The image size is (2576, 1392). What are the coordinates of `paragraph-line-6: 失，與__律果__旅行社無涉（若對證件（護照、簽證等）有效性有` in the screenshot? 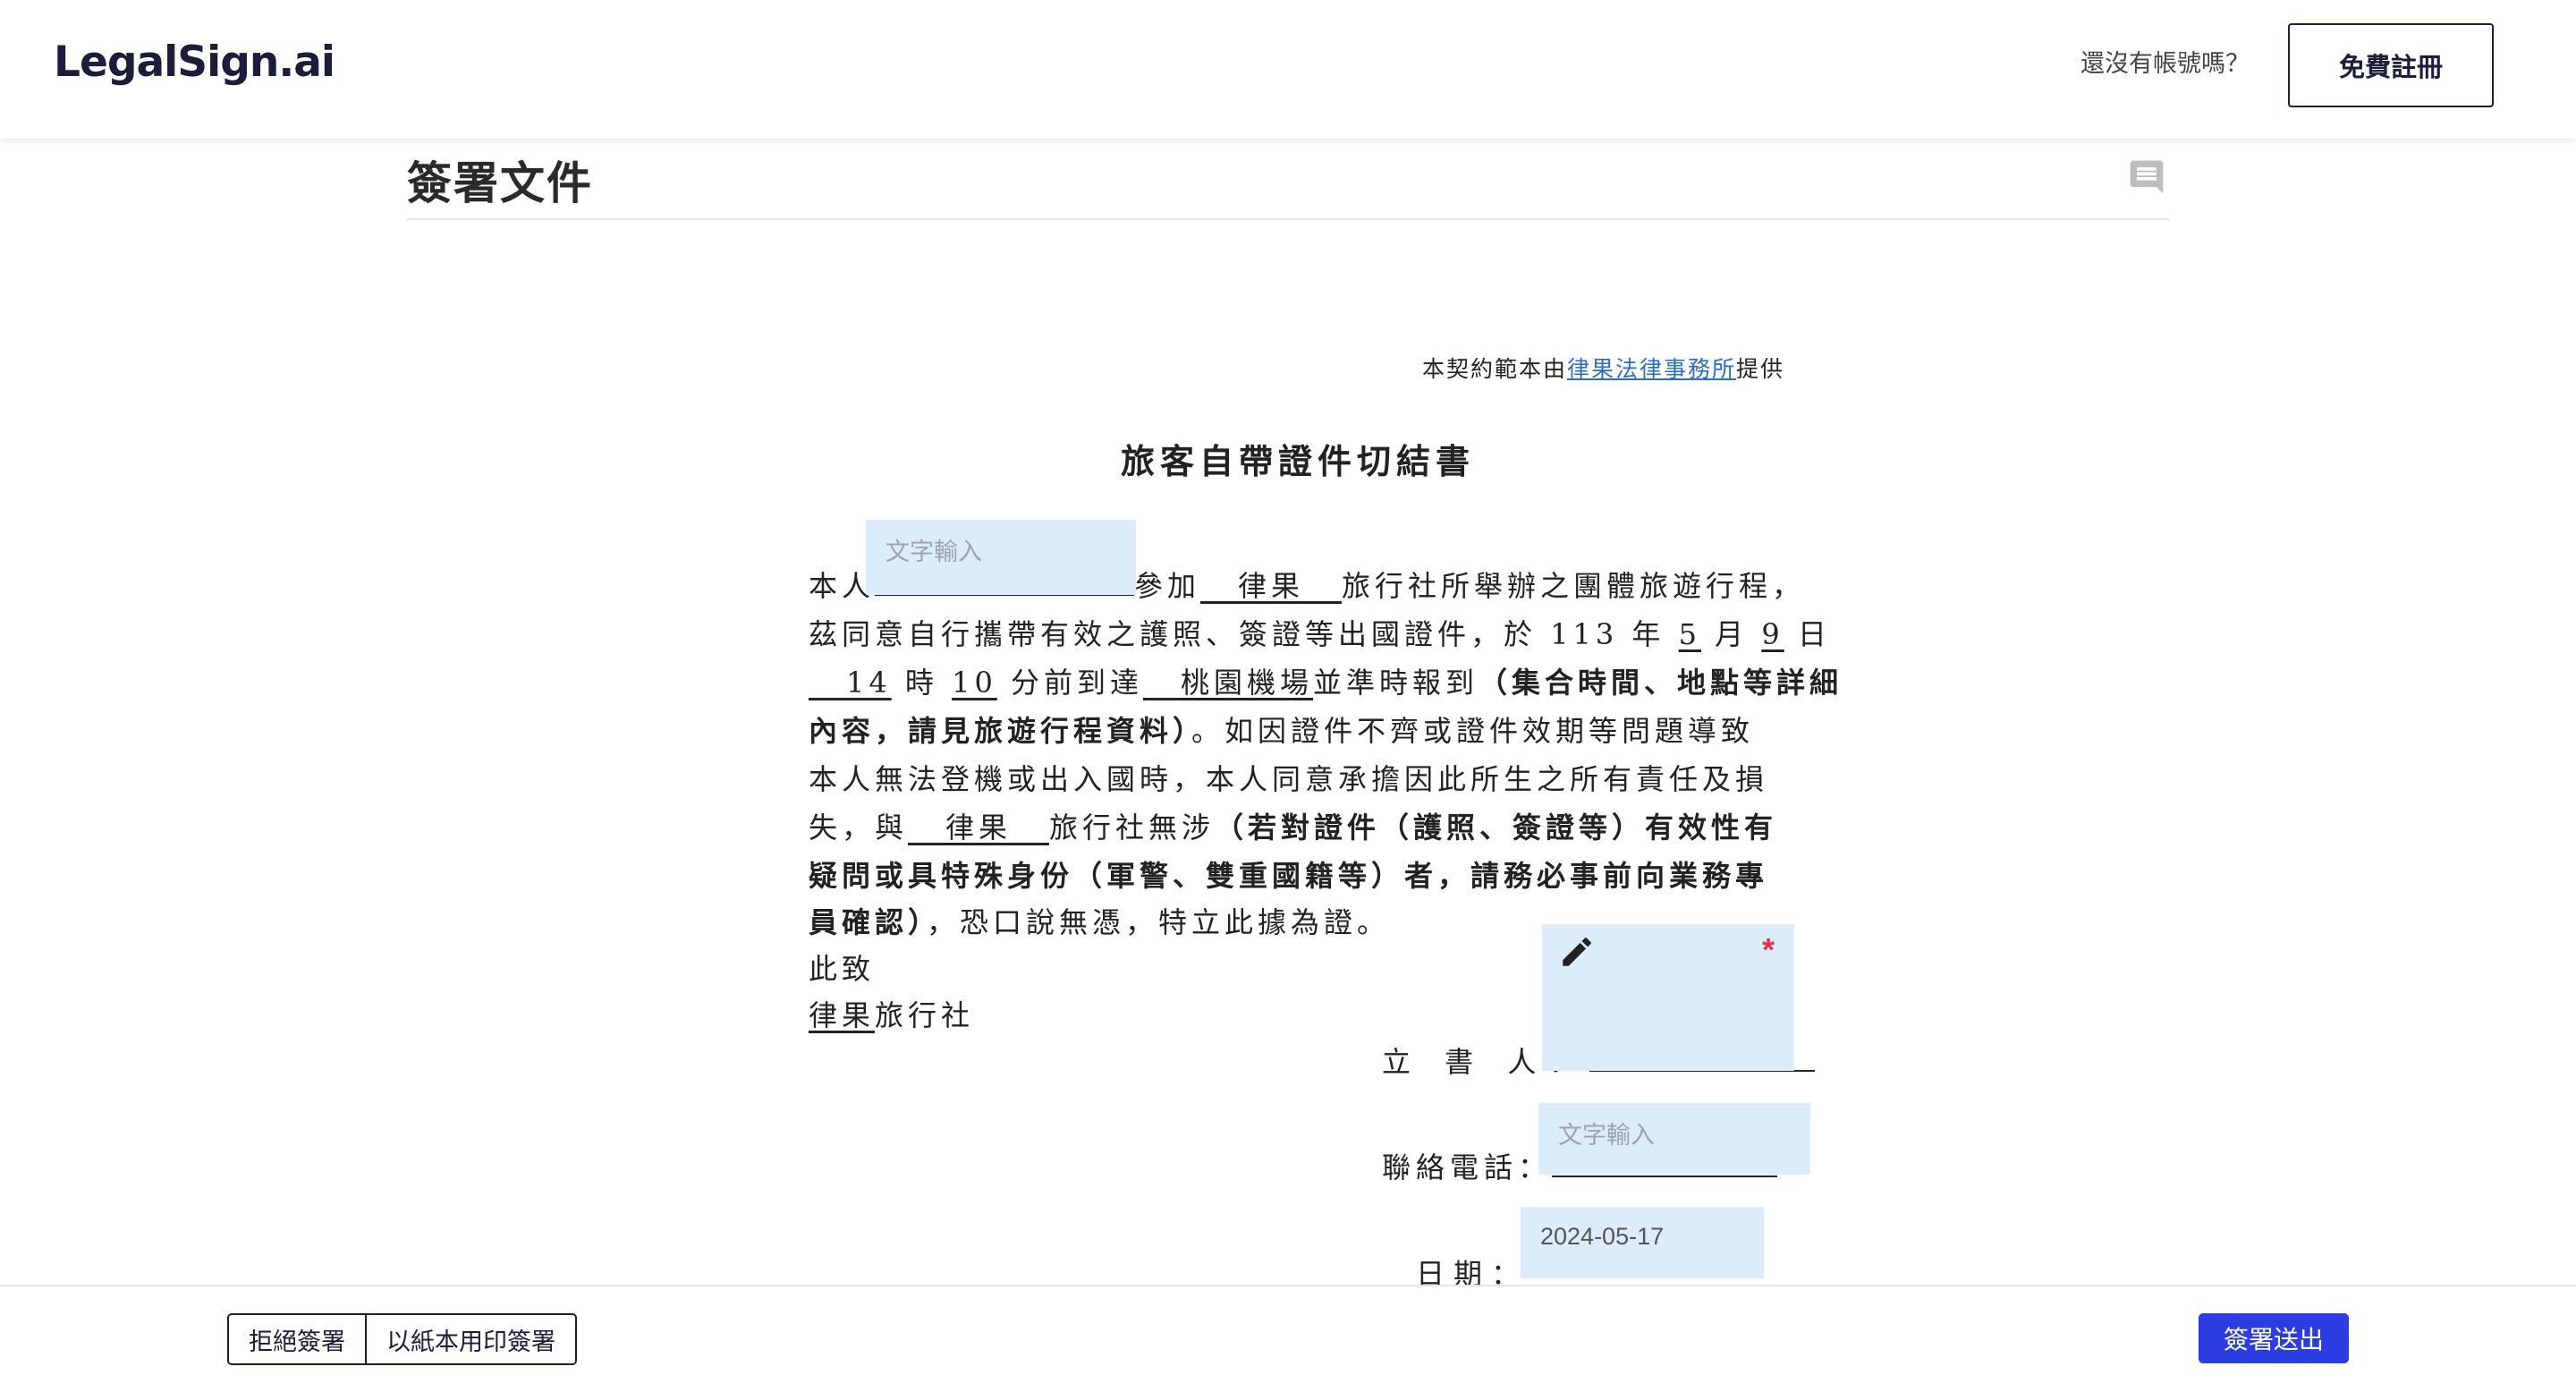 It's located at (1293, 827).